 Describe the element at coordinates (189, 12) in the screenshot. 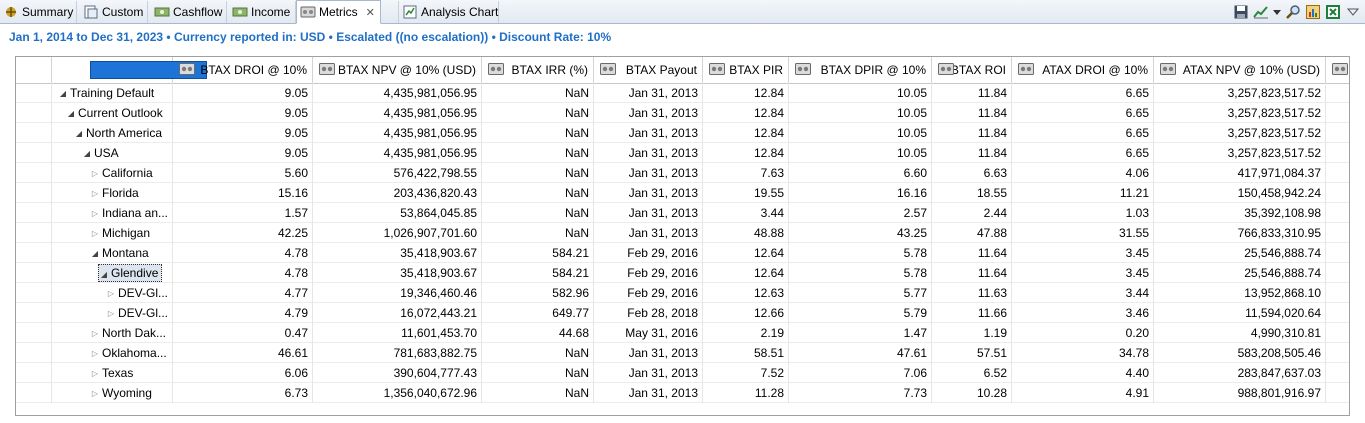

I see `tab-cashflow: Cashflow` at that location.